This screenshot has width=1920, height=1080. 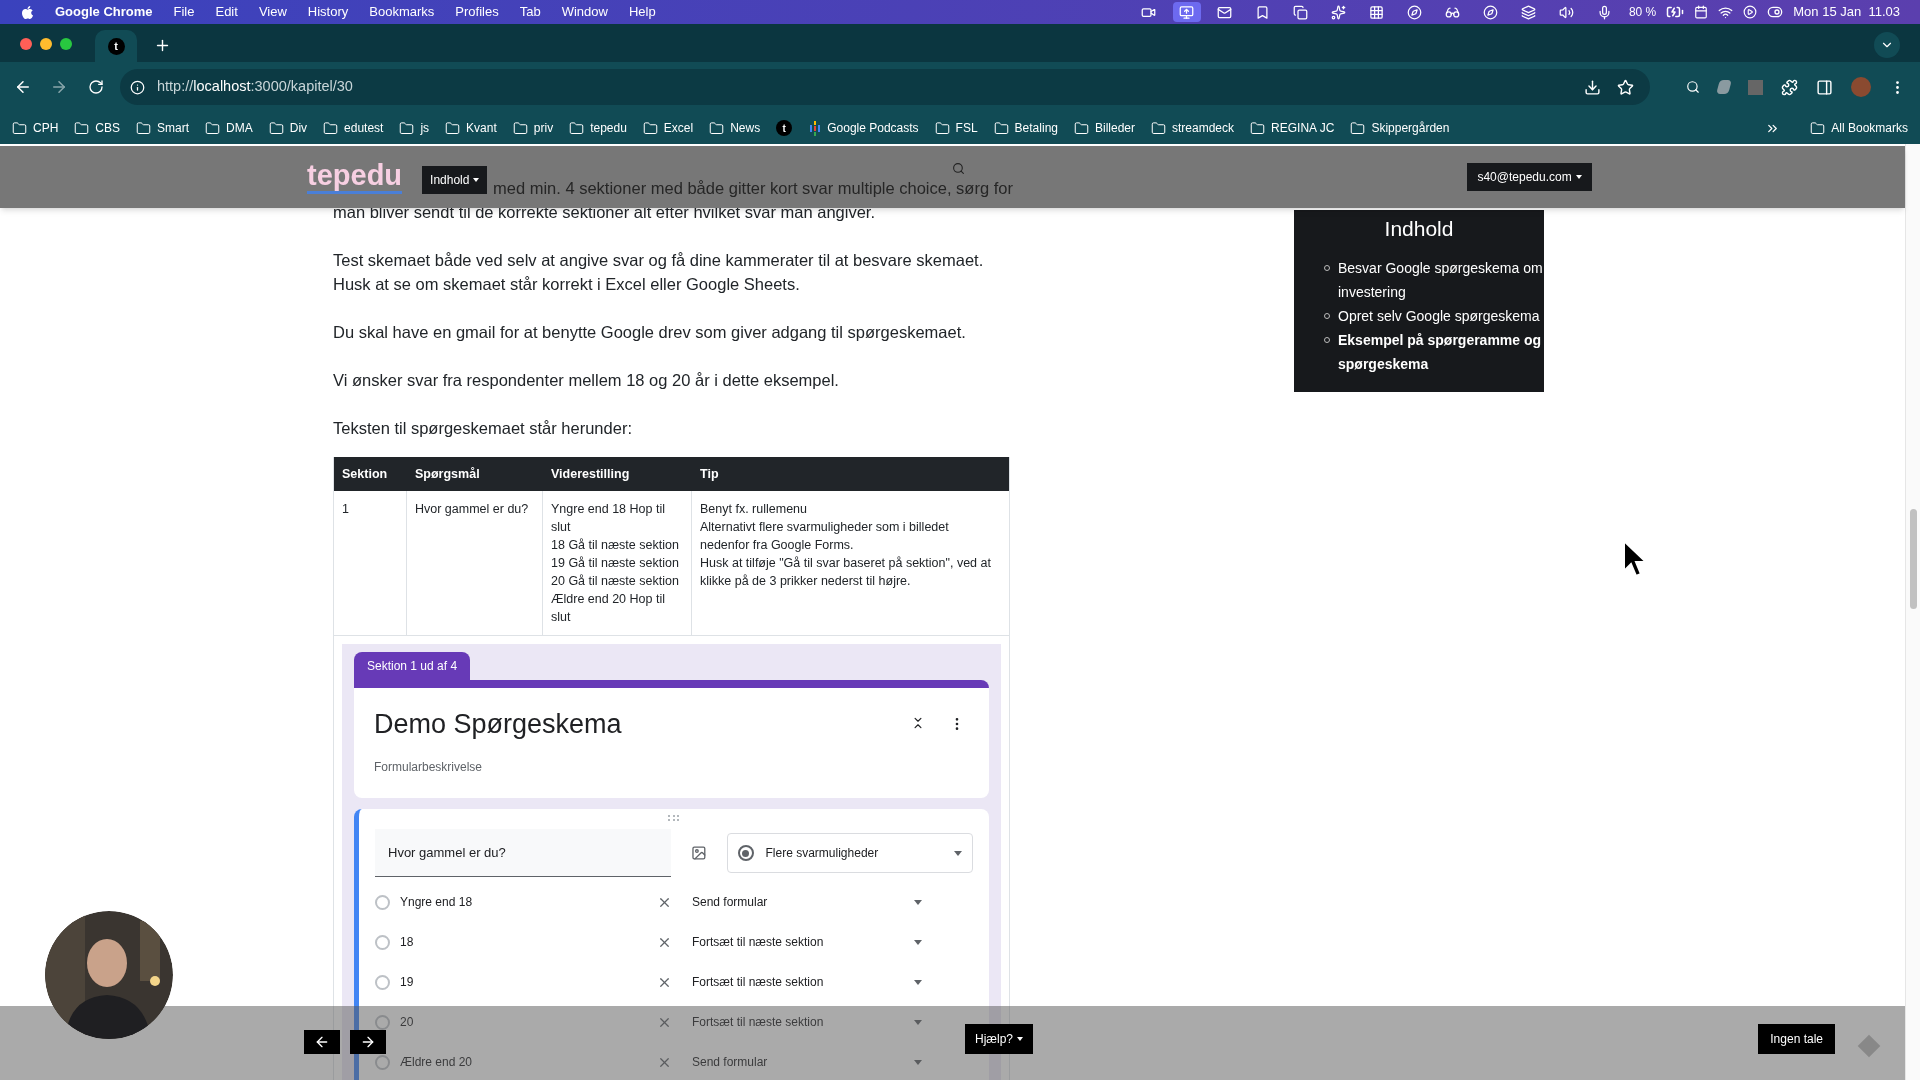 What do you see at coordinates (1400, 128) in the screenshot?
I see `bookmark-item: Skippergården` at bounding box center [1400, 128].